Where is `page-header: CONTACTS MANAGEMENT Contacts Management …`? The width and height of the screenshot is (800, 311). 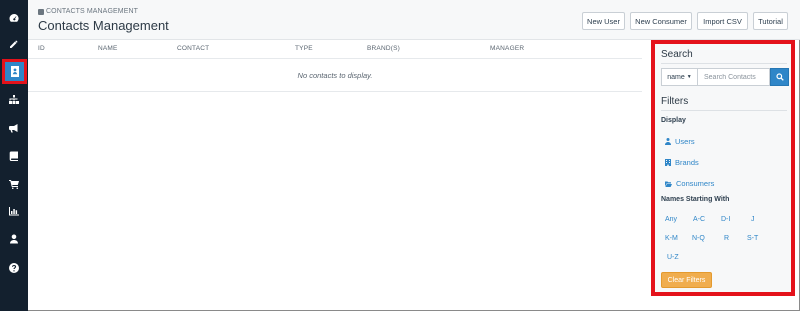
page-header: CONTACTS MANAGEMENT Contacts Management … is located at coordinates (414, 20).